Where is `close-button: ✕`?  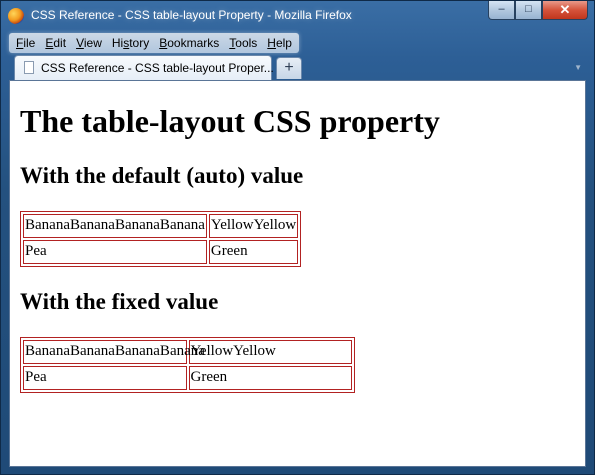 close-button: ✕ is located at coordinates (565, 10).